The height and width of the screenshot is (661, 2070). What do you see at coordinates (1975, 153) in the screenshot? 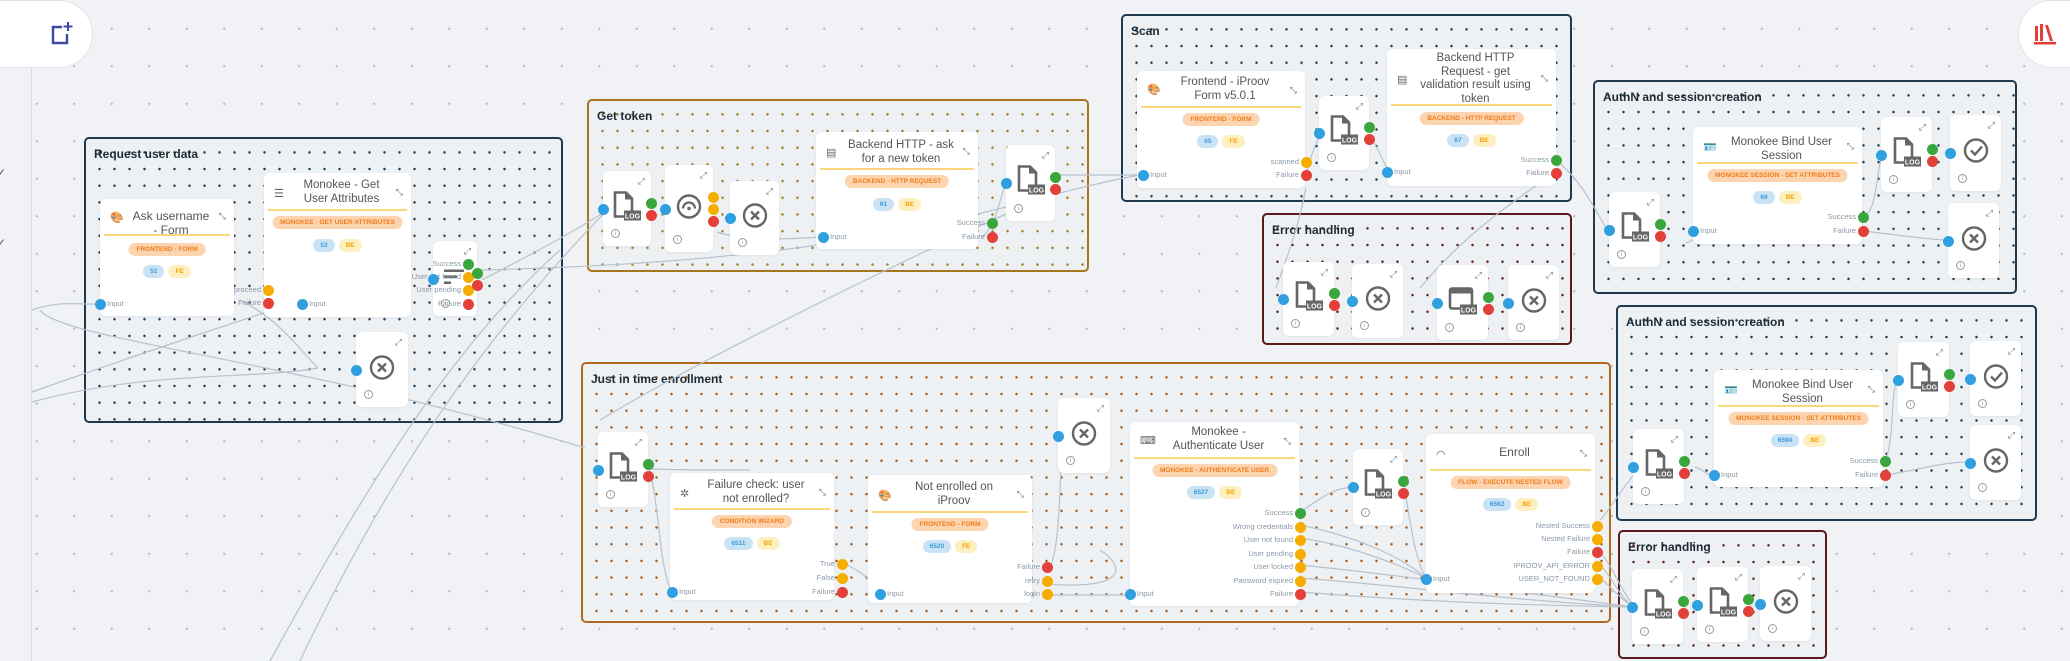
I see `node-check: ⤢ i` at bounding box center [1975, 153].